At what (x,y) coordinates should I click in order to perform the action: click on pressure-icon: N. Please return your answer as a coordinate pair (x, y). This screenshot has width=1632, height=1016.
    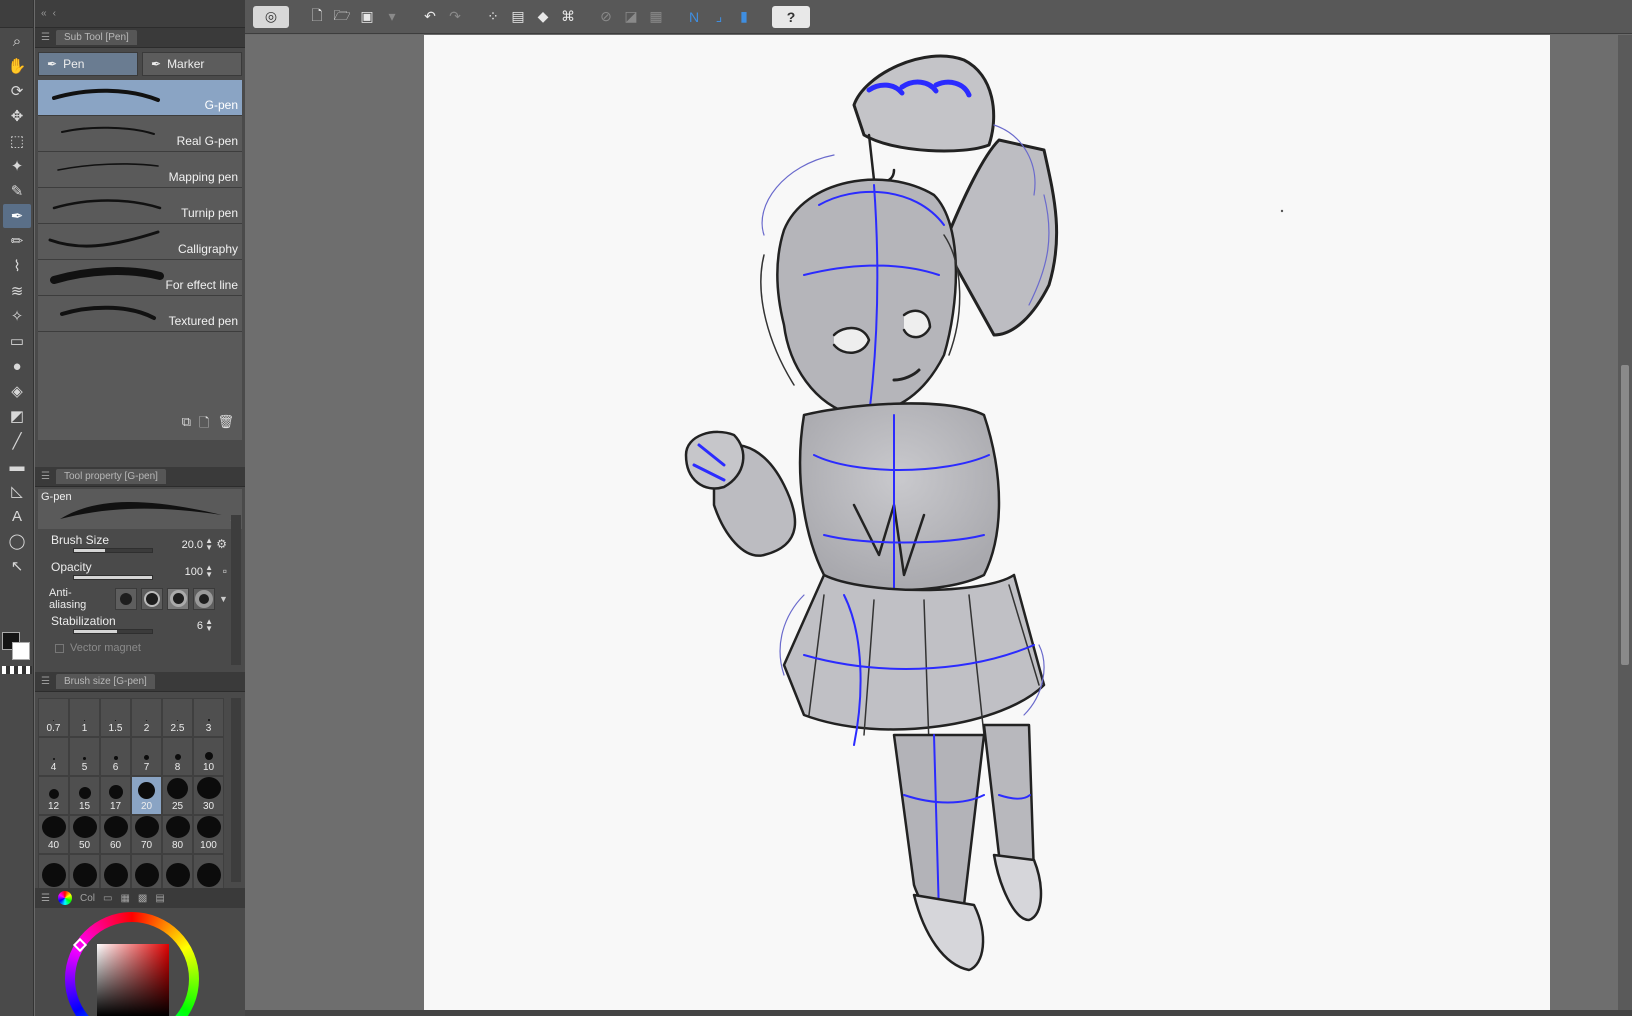
    Looking at the image, I should click on (694, 17).